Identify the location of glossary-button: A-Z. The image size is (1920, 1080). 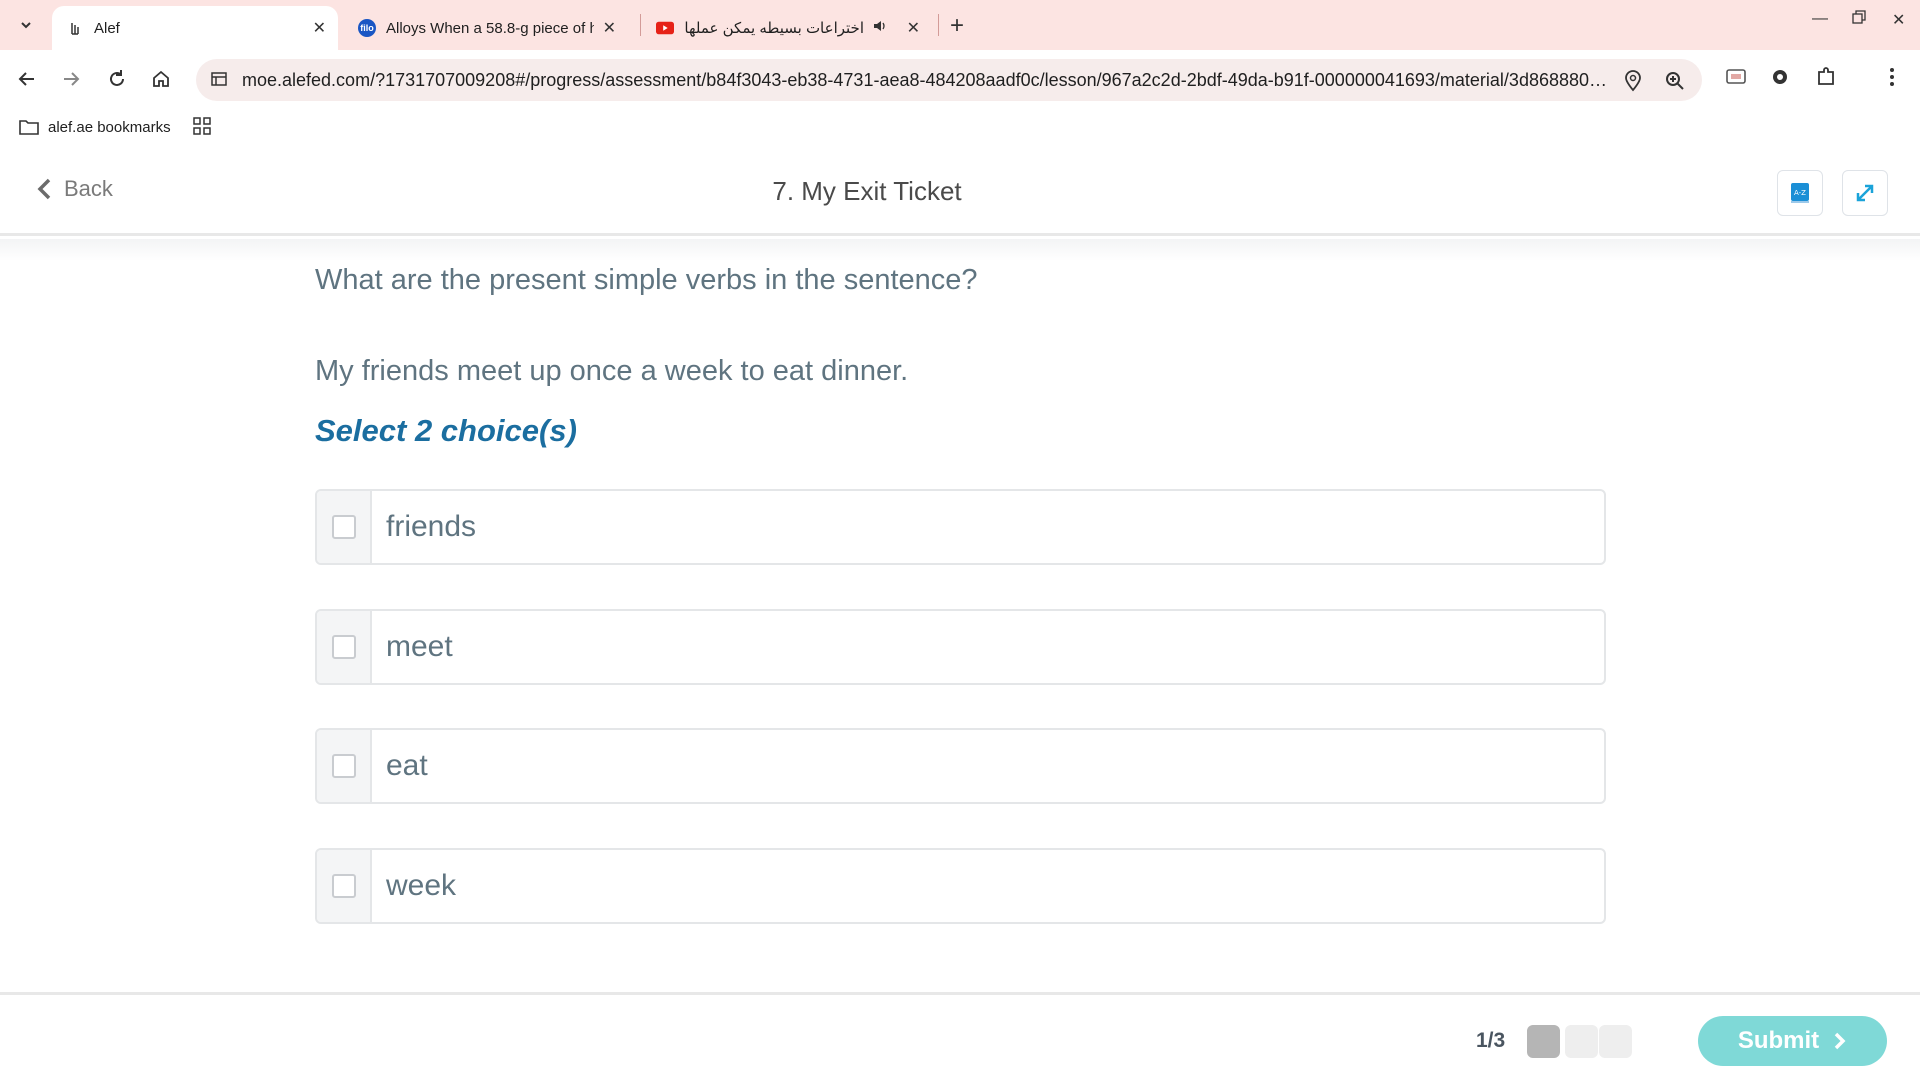
(1800, 193).